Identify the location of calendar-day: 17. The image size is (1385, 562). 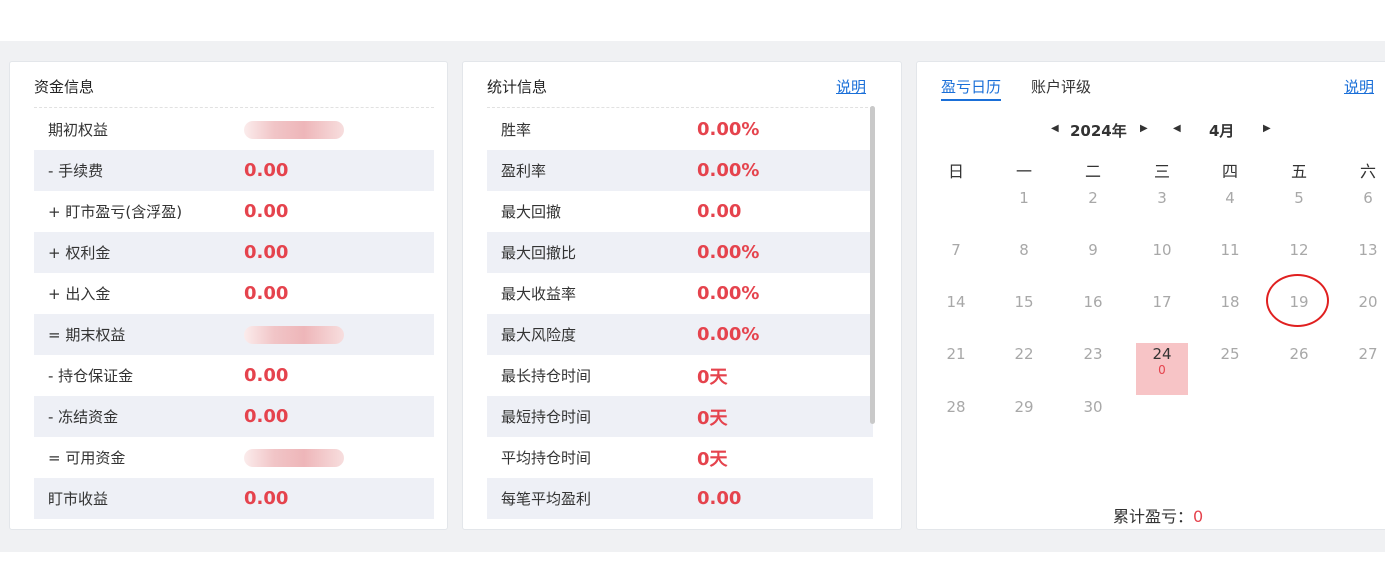
(1162, 317).